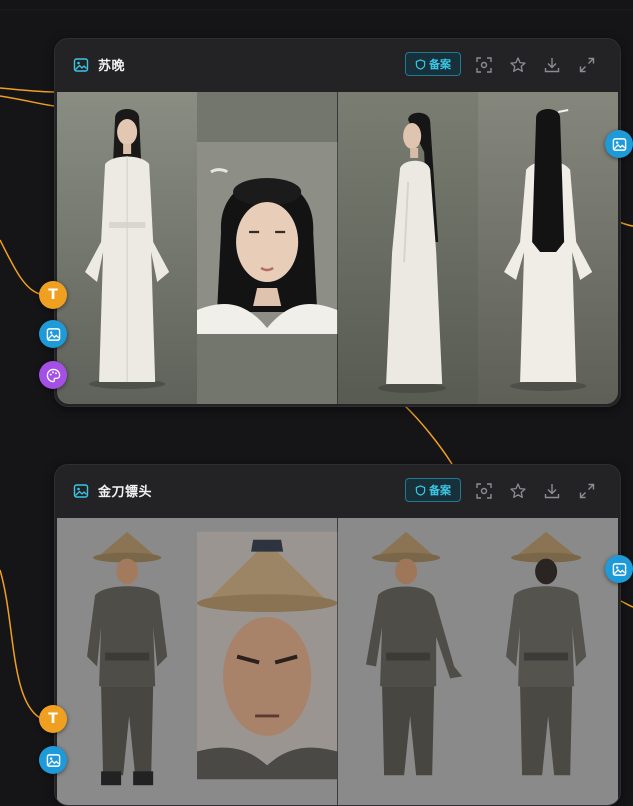  What do you see at coordinates (337, 65) in the screenshot?
I see `card-header: 苏晚 备案` at bounding box center [337, 65].